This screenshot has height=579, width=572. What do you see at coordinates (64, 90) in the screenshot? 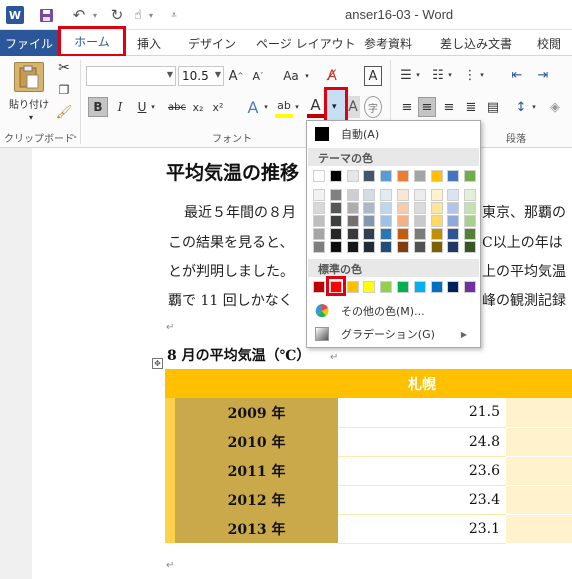
I see `copy-icon: ❐` at bounding box center [64, 90].